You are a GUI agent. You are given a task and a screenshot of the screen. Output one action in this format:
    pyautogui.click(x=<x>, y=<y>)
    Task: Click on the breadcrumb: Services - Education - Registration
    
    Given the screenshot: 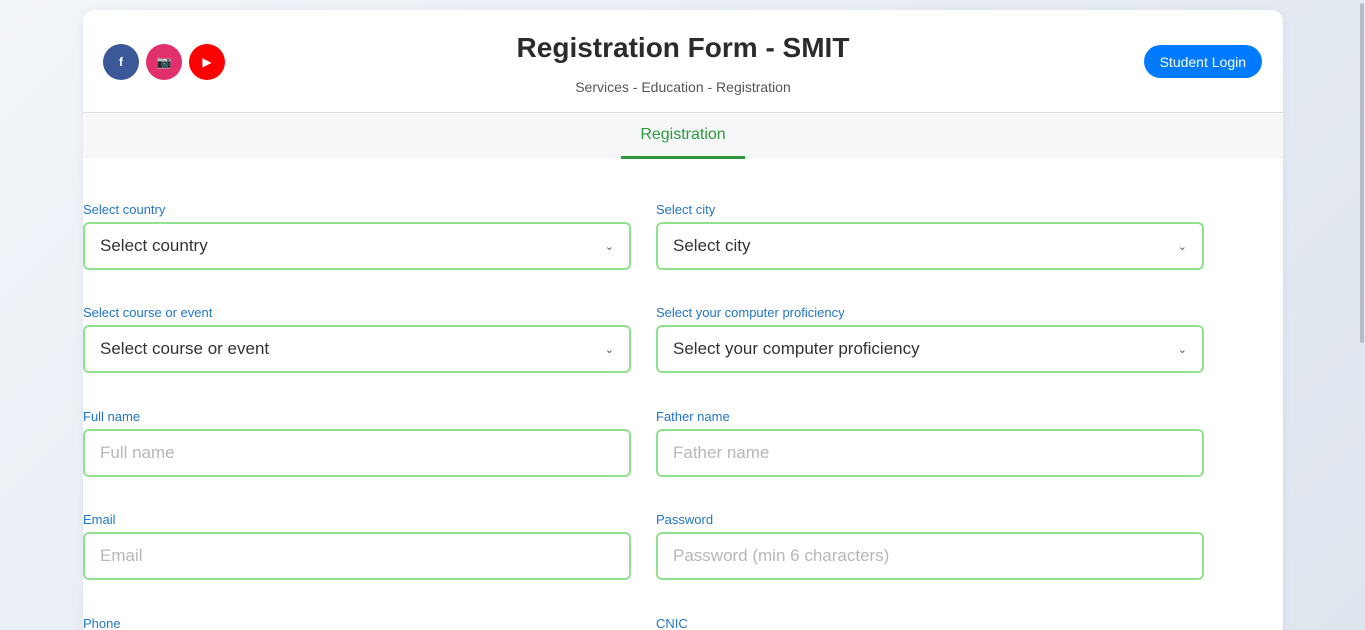 What is the action you would take?
    pyautogui.click(x=683, y=87)
    